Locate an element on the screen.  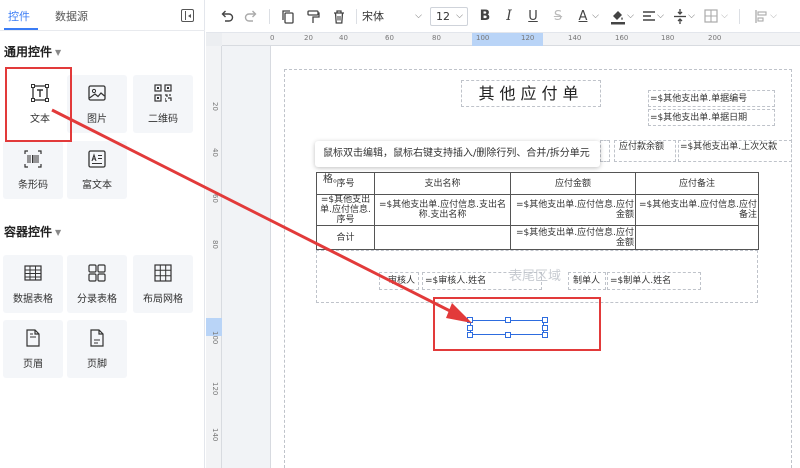
payable-balance-value: =$其他支出单.上次欠款 is located at coordinates (729, 147).